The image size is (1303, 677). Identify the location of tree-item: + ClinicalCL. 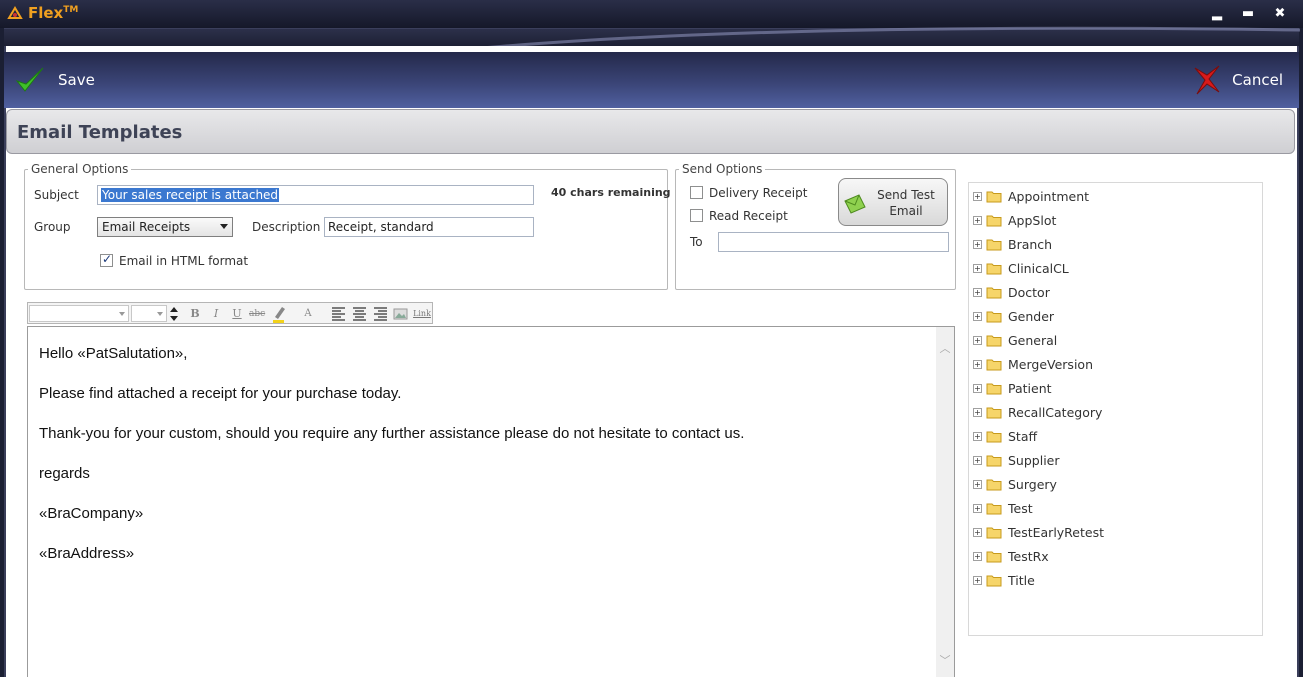
(1021, 268).